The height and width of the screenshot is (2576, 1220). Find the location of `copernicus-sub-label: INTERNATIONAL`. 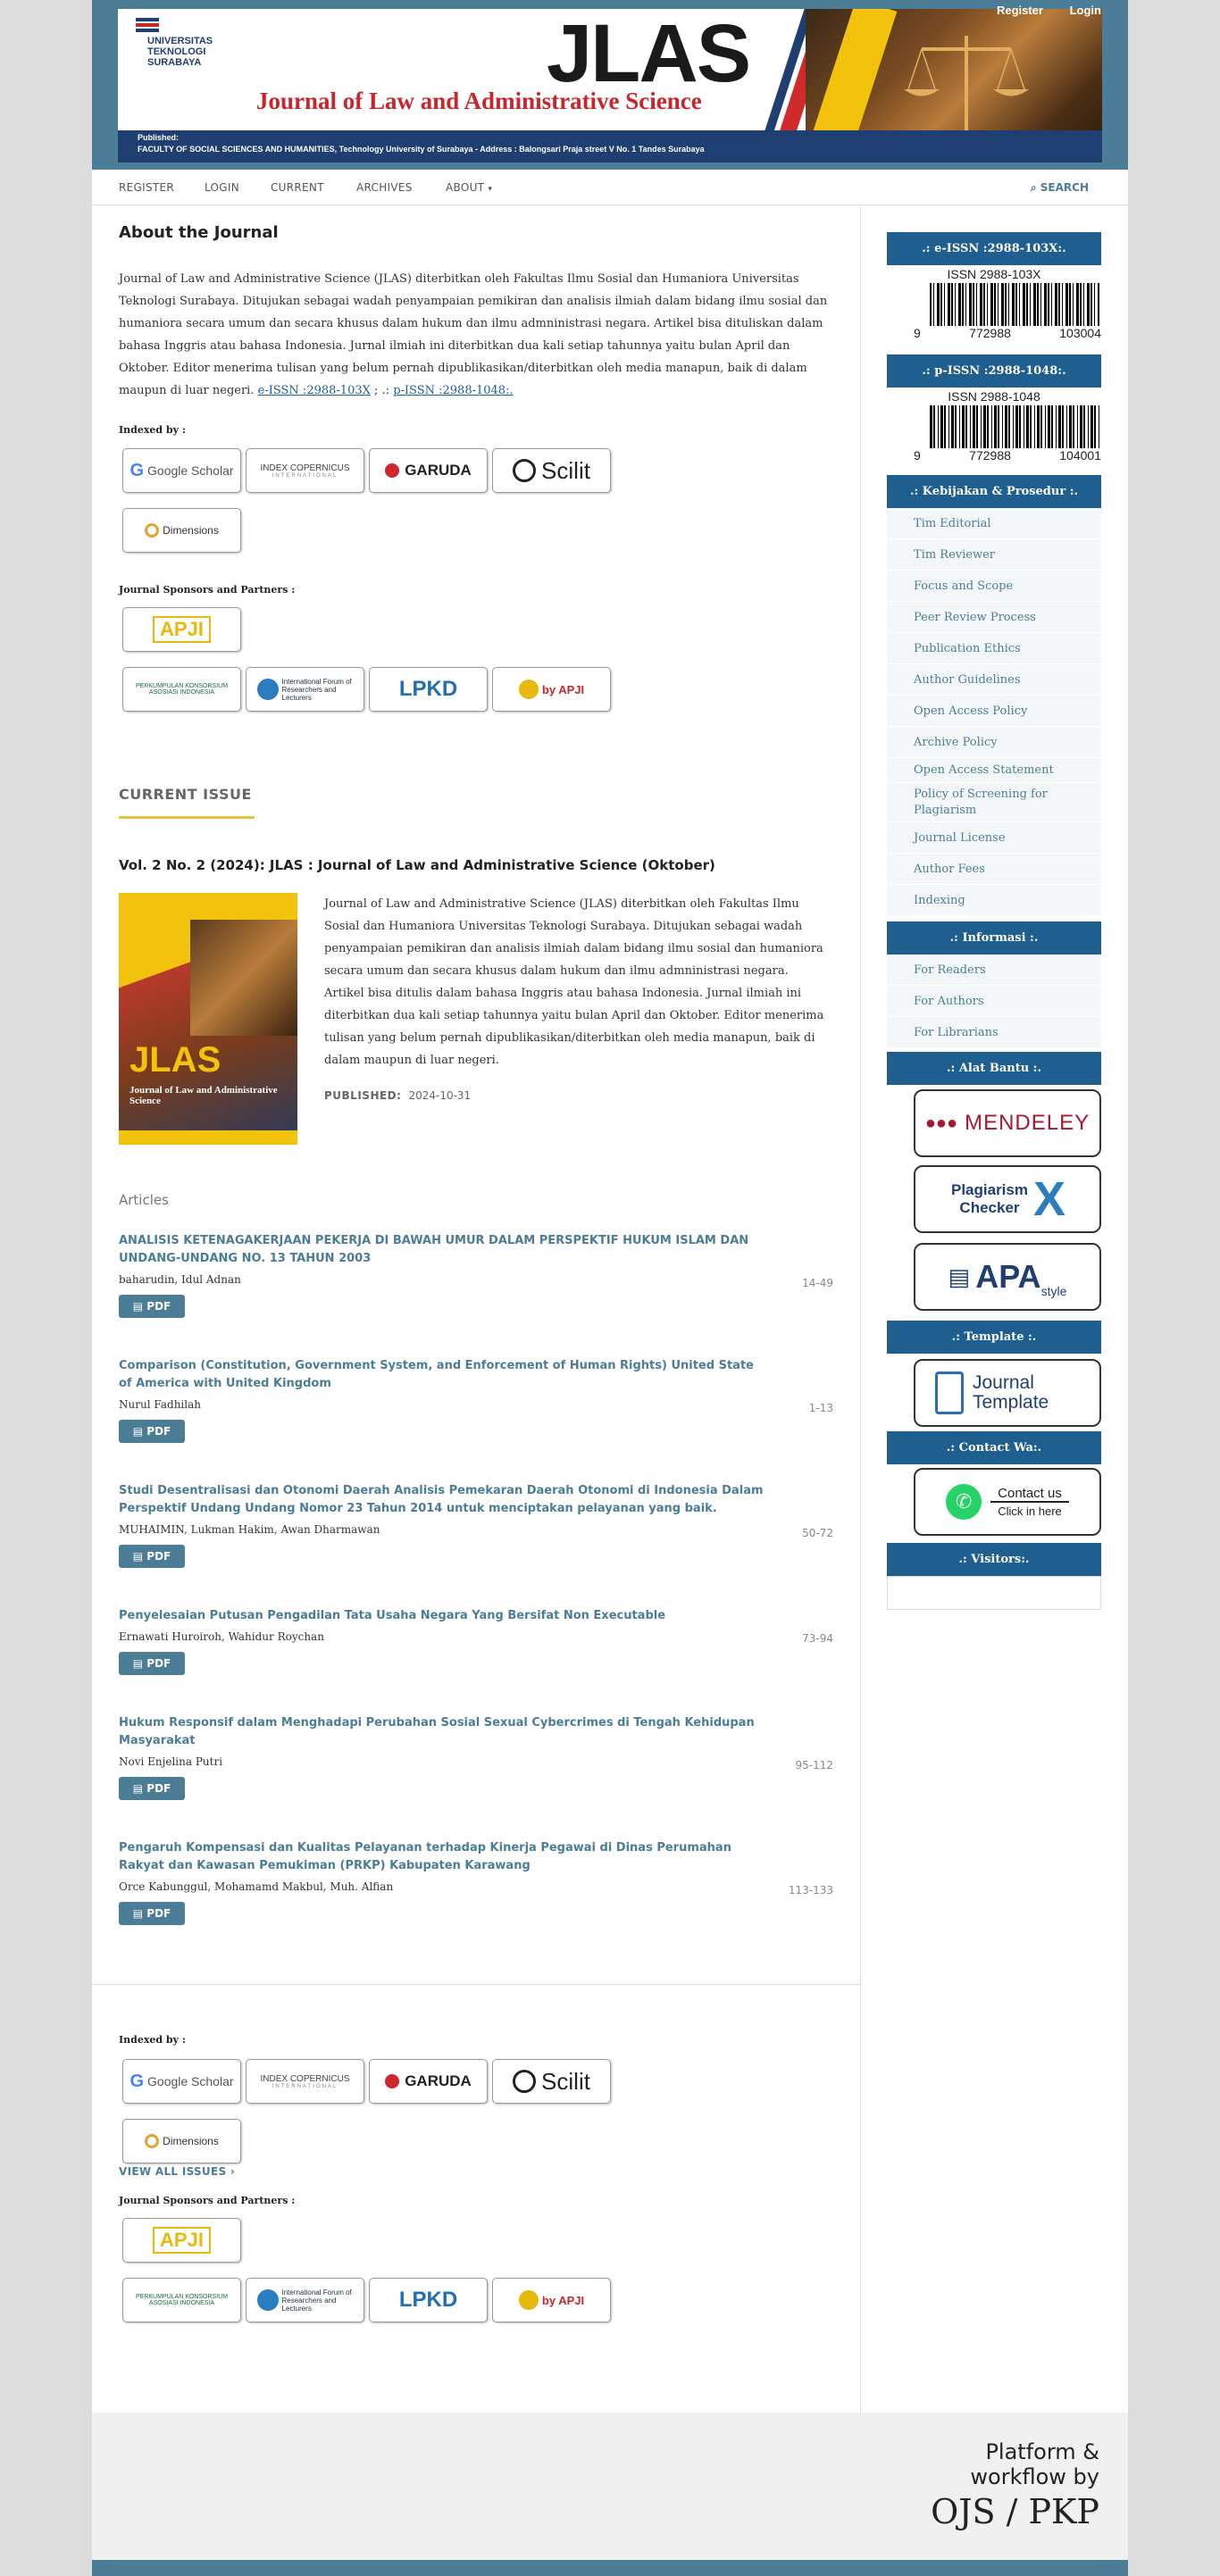

copernicus-sub-label: INTERNATIONAL is located at coordinates (305, 475).